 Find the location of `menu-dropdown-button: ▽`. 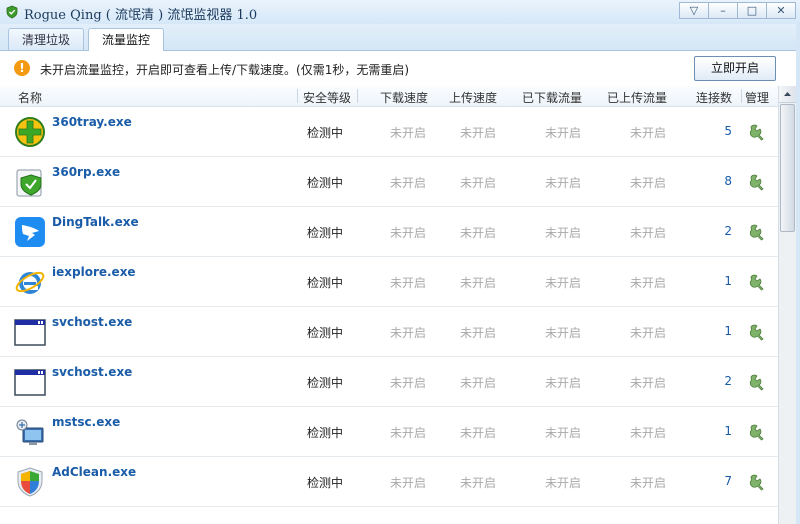

menu-dropdown-button: ▽ is located at coordinates (694, 10).